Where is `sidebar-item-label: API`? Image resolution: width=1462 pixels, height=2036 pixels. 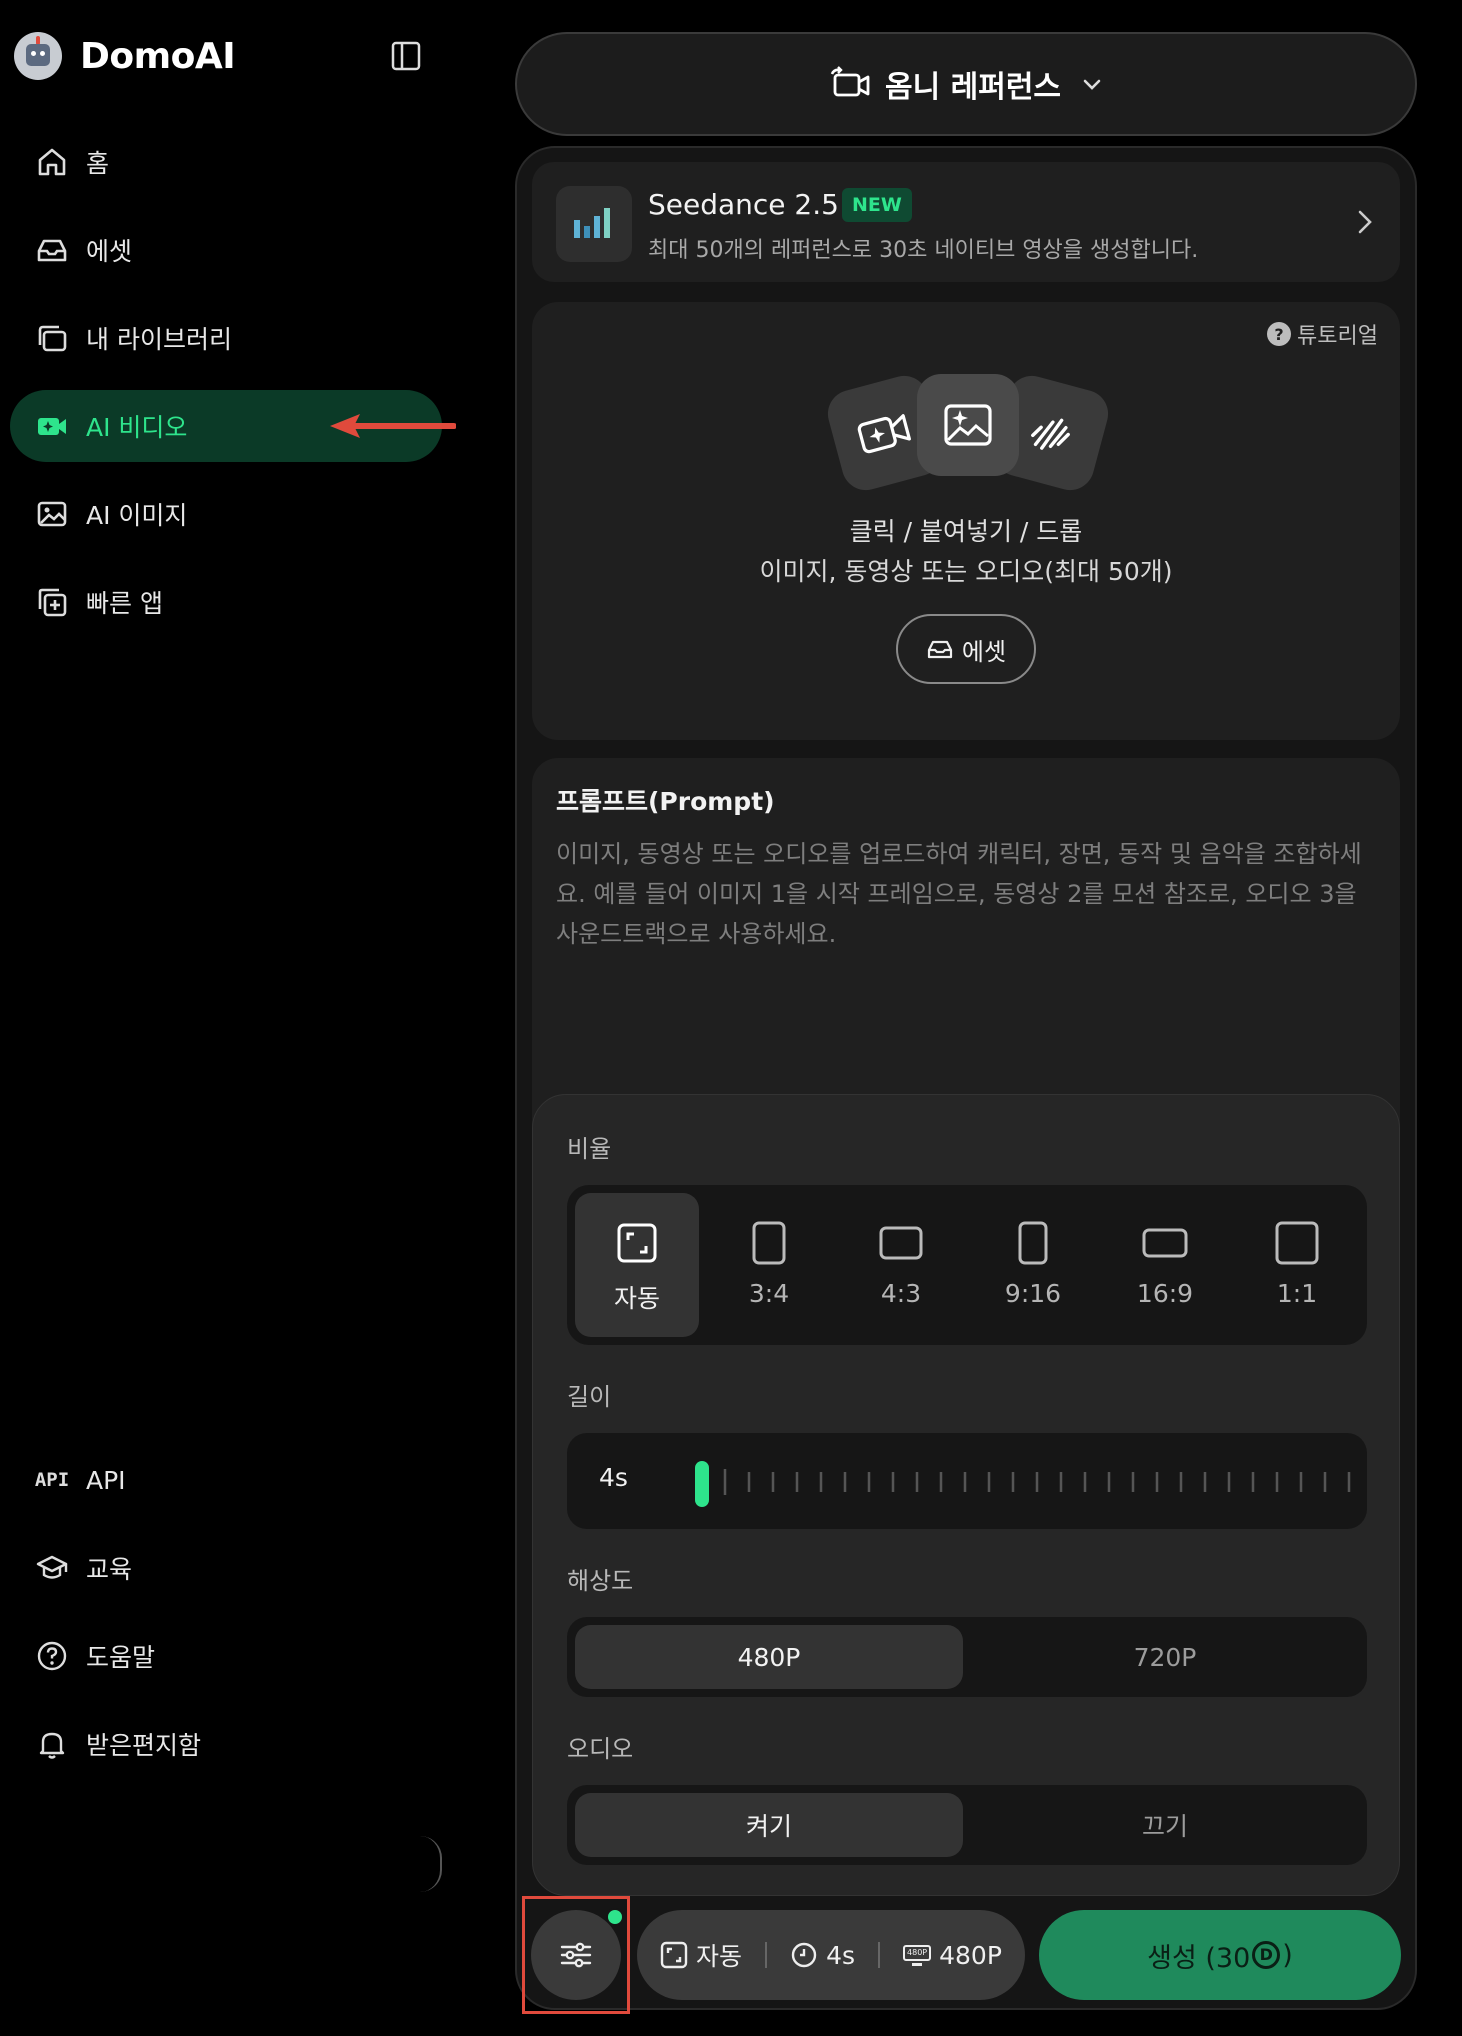
sidebar-item-label: API is located at coordinates (106, 1480).